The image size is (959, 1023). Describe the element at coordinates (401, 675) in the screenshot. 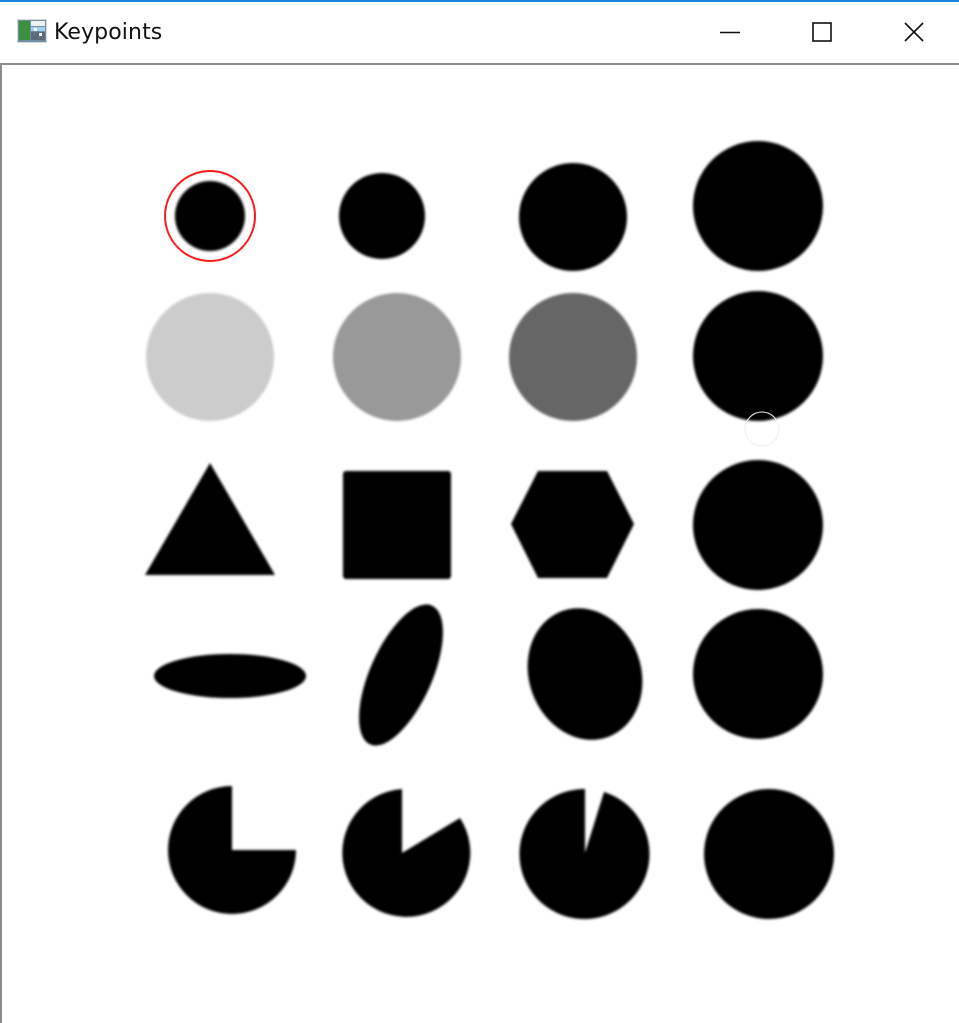

I see `shape-tilted-ellipse` at that location.